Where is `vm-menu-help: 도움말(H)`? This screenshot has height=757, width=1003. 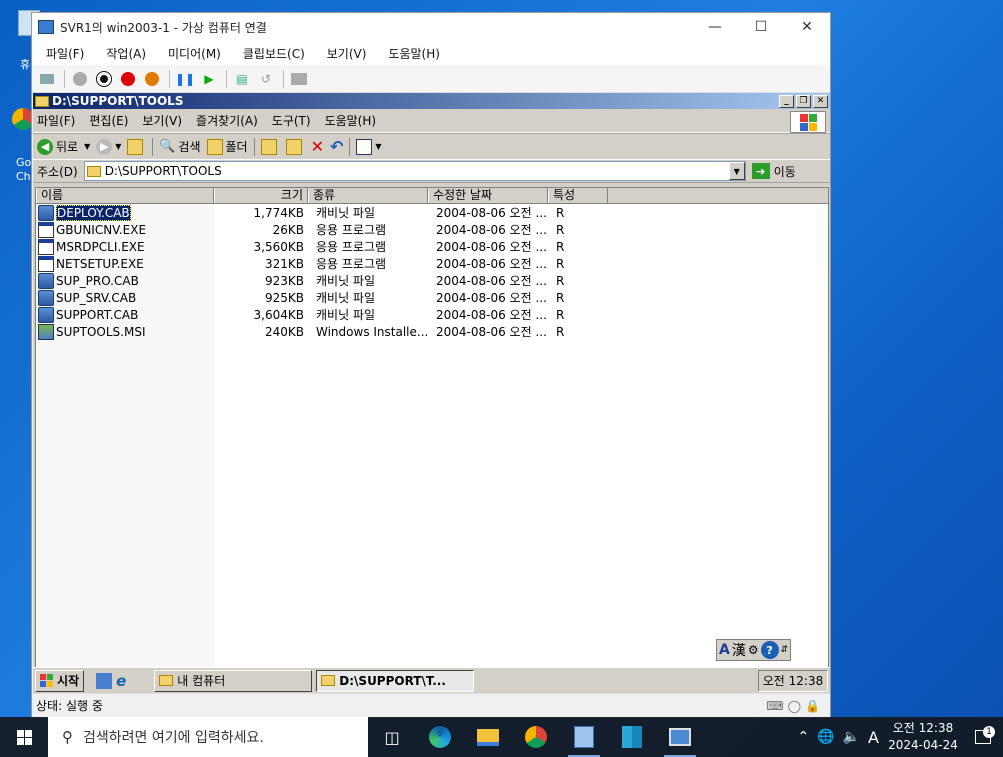 vm-menu-help: 도움말(H) is located at coordinates (414, 53).